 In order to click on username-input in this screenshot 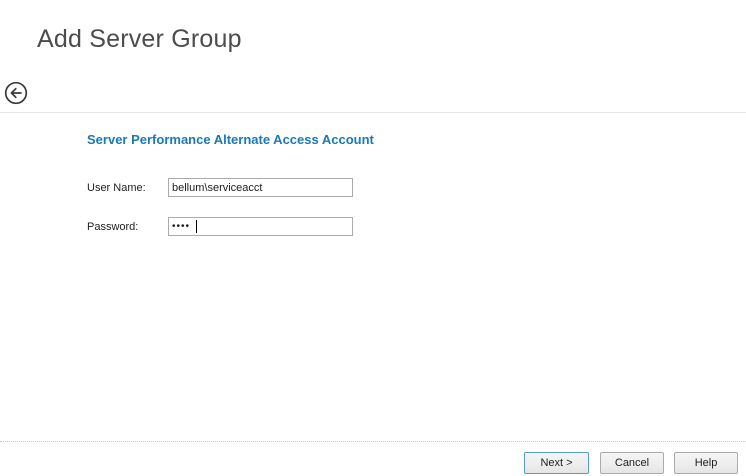, I will do `click(260, 187)`.